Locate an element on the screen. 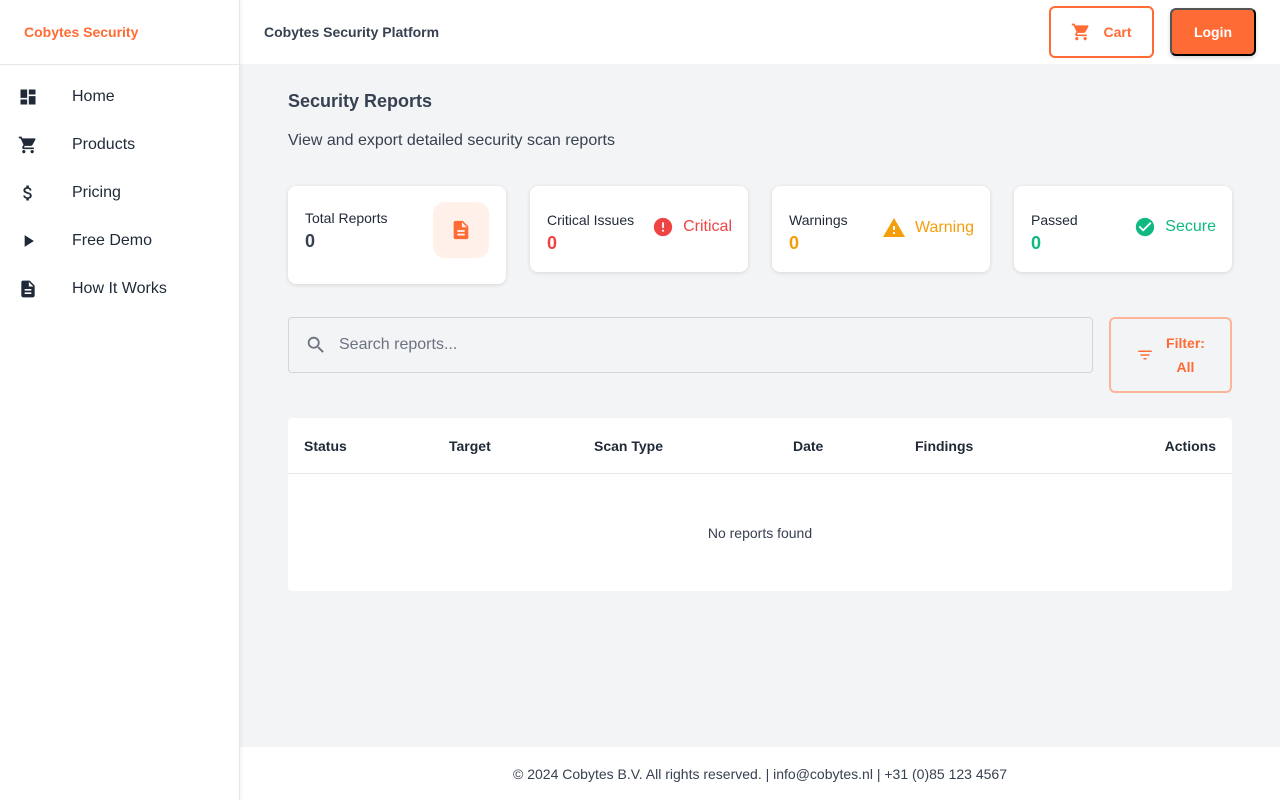  column-header-findings: Findings is located at coordinates (944, 446).